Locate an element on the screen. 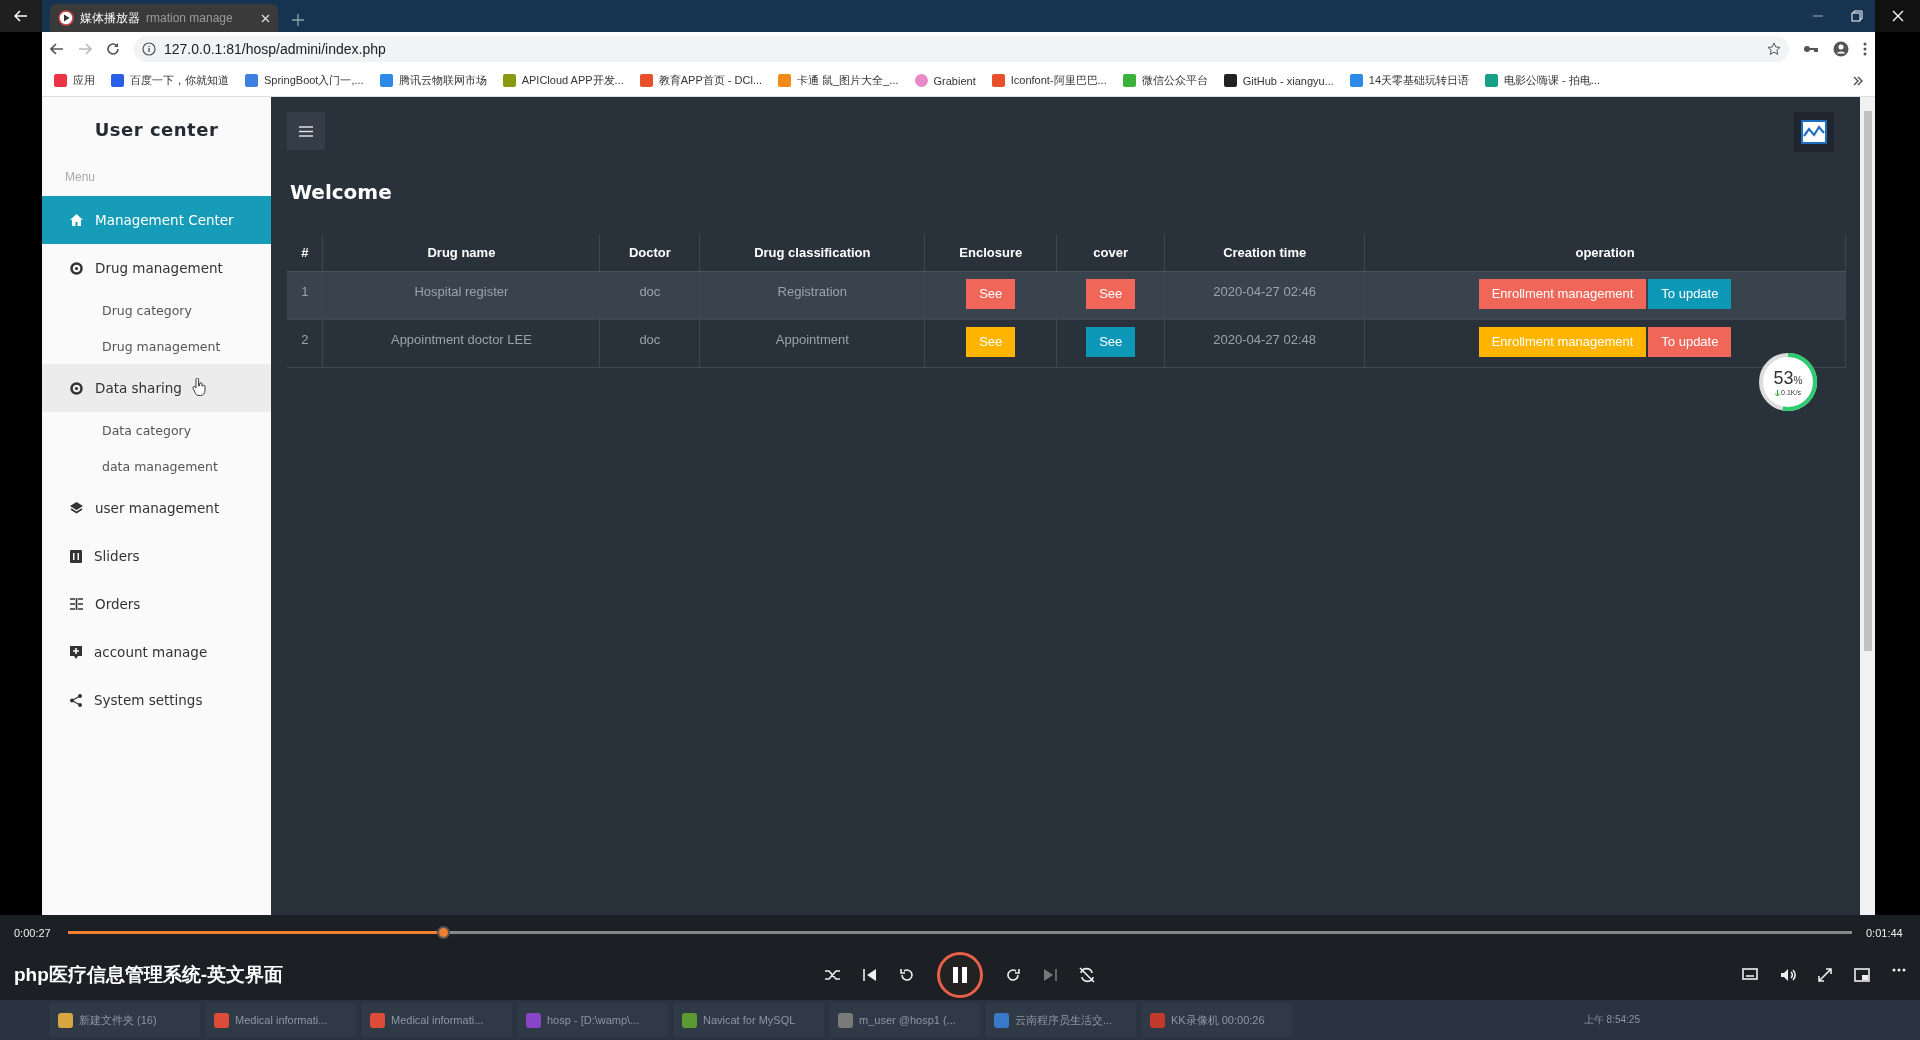 This screenshot has height=1040, width=1920. browser-tab: 媒体播放器 rmation manage is located at coordinates (164, 18).